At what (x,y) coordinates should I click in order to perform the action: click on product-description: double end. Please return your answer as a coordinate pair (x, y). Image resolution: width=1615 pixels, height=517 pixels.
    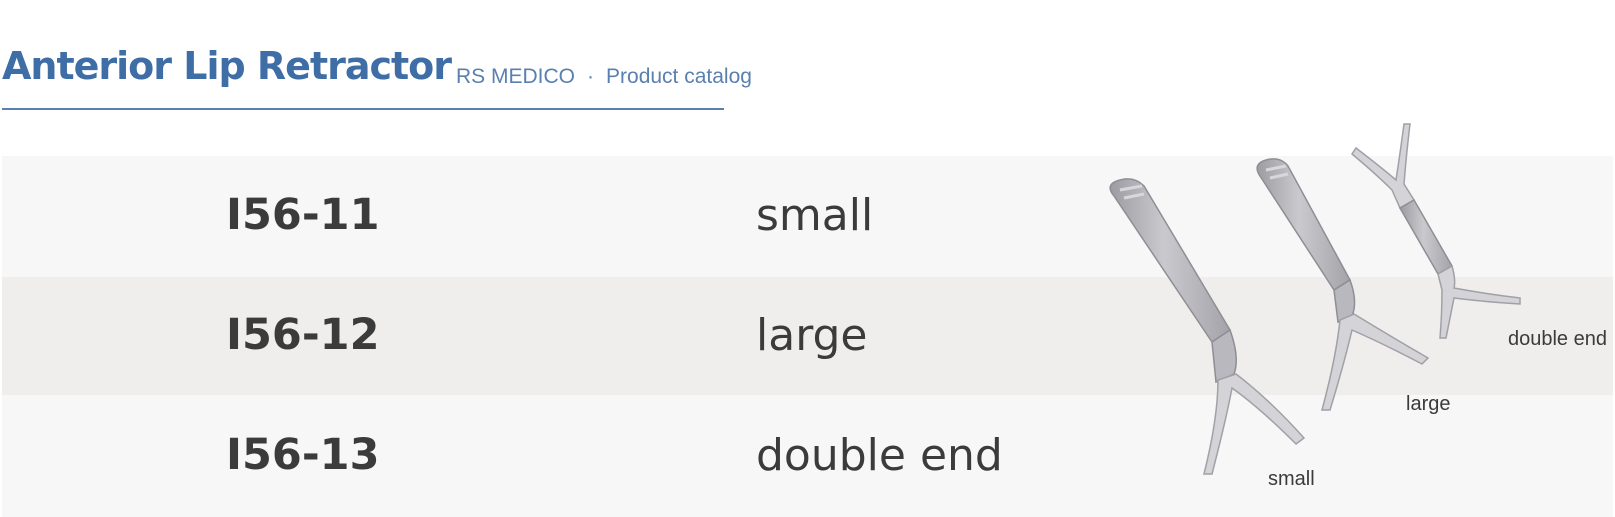
    Looking at the image, I should click on (879, 455).